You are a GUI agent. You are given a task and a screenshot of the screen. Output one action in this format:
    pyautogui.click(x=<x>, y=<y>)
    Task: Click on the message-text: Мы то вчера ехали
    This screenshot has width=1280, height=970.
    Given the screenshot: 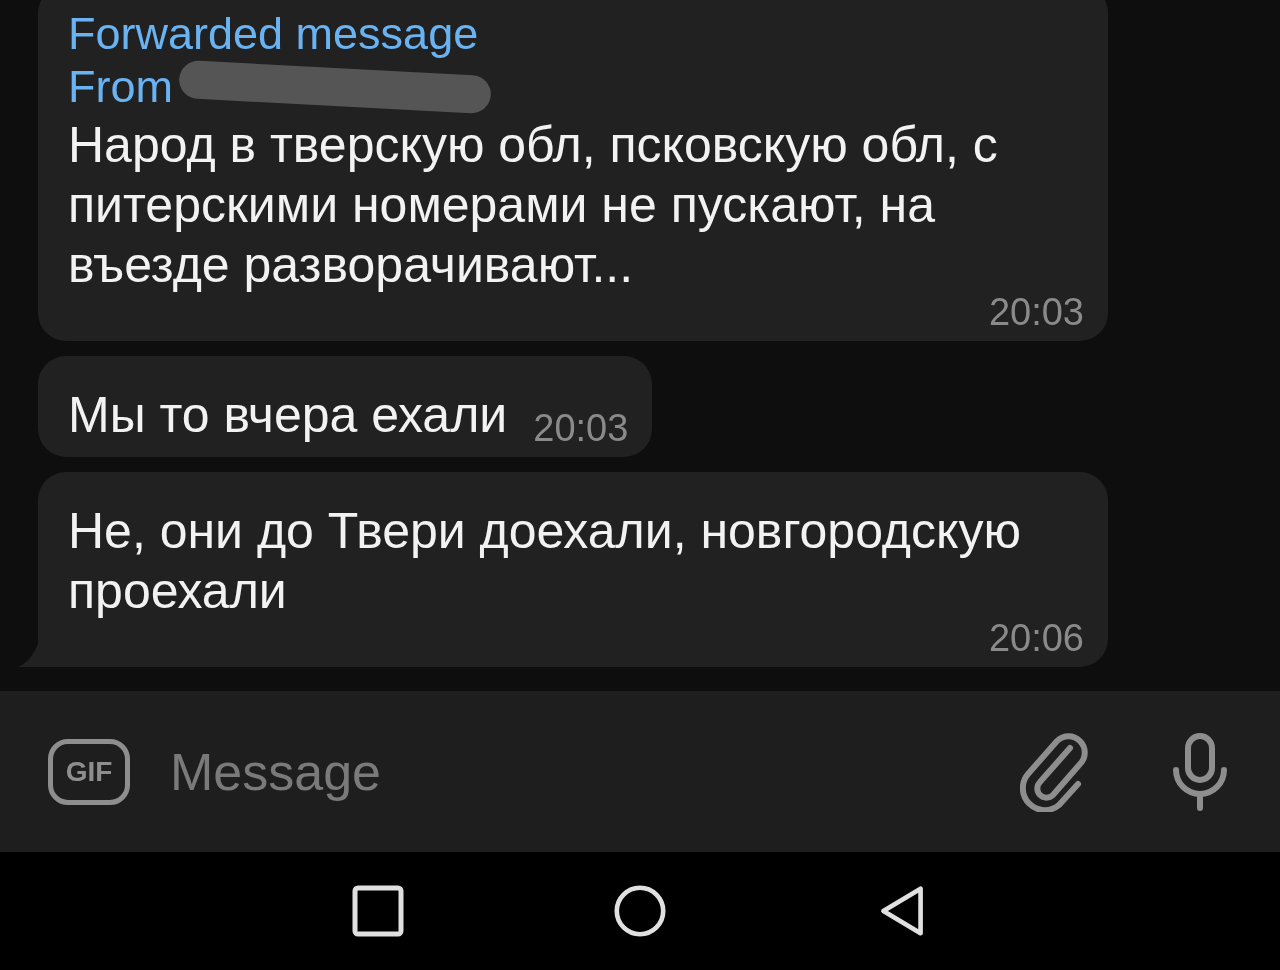 What is the action you would take?
    pyautogui.click(x=288, y=415)
    